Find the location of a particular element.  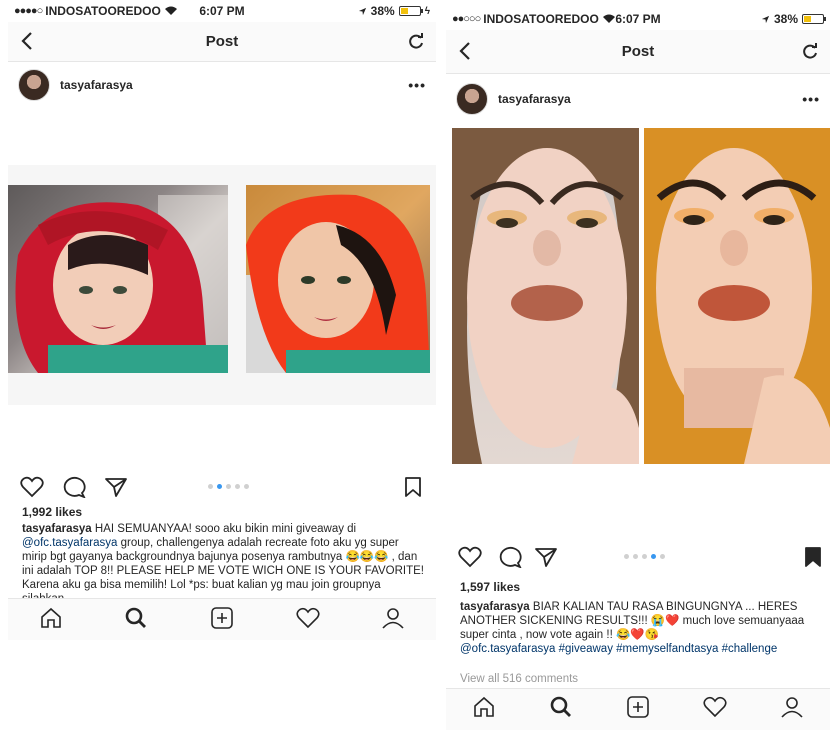

status-bar: ●●●●○ INDOSATOOREDOO 6:07 PM 38% ϟ is located at coordinates (222, 11).